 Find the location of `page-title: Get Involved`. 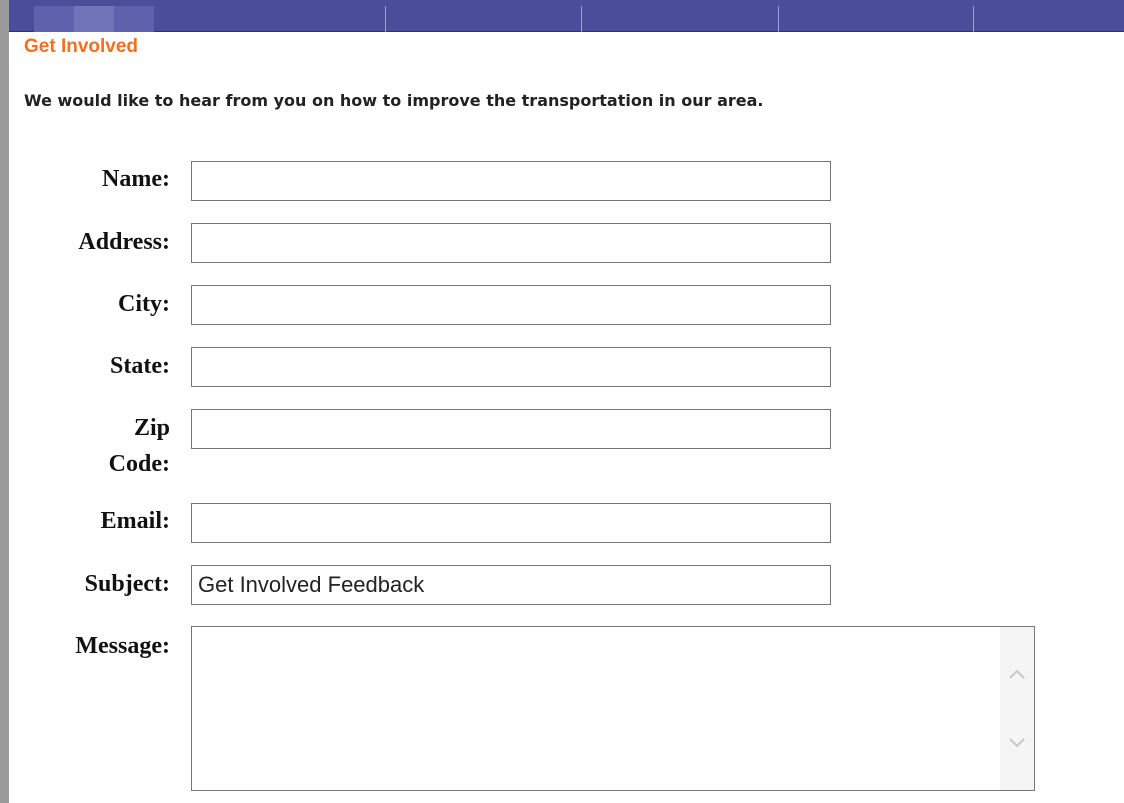

page-title: Get Involved is located at coordinates (81, 46).